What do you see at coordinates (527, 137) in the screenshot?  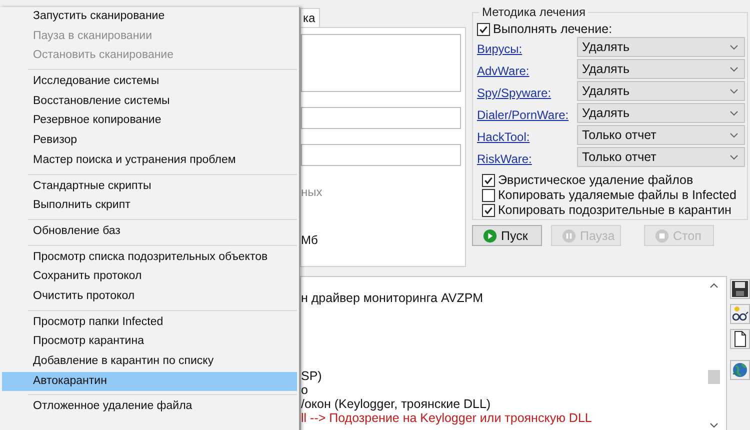 I see `category-link: HackTool:` at bounding box center [527, 137].